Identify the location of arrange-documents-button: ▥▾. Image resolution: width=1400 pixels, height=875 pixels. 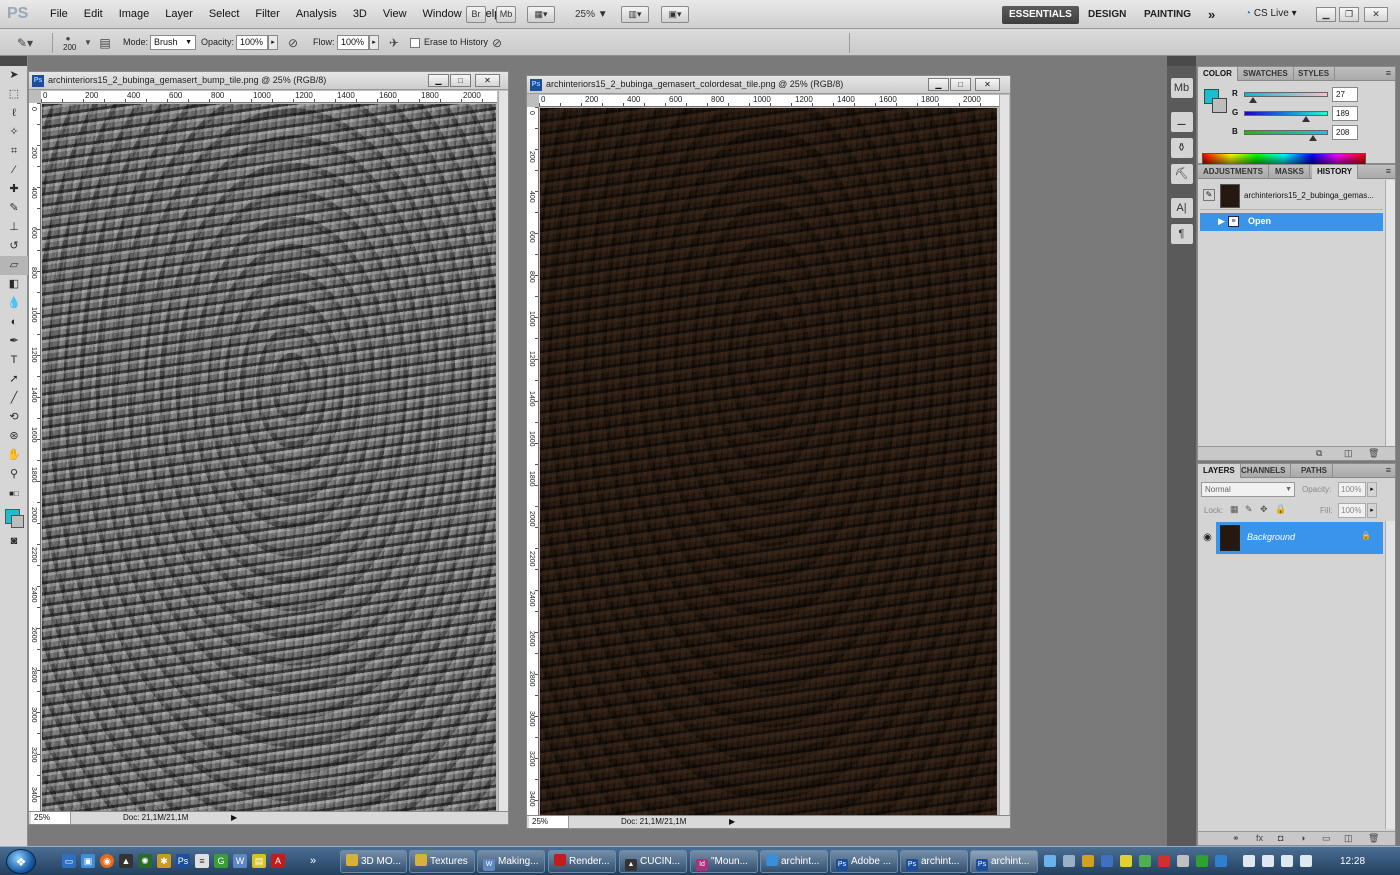
(635, 14).